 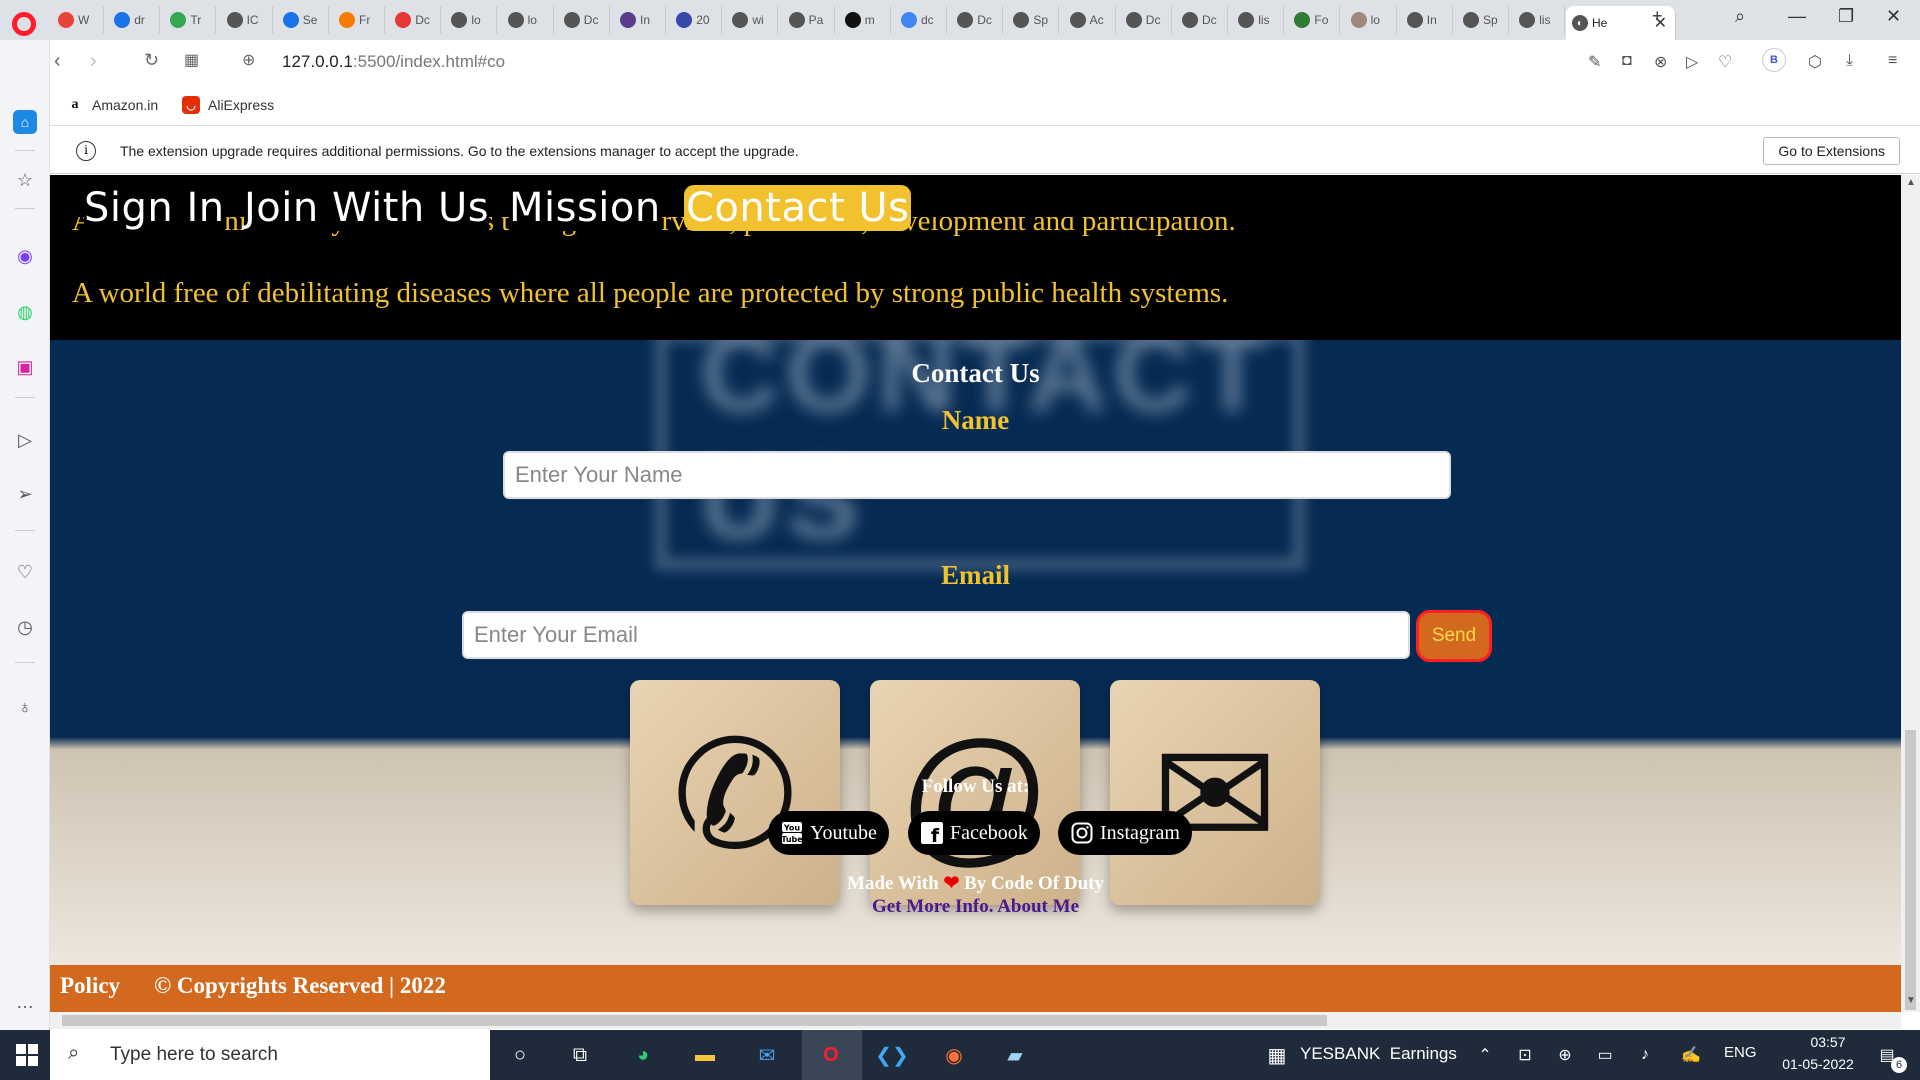 I want to click on browser-tab: IC, so click(x=247, y=20).